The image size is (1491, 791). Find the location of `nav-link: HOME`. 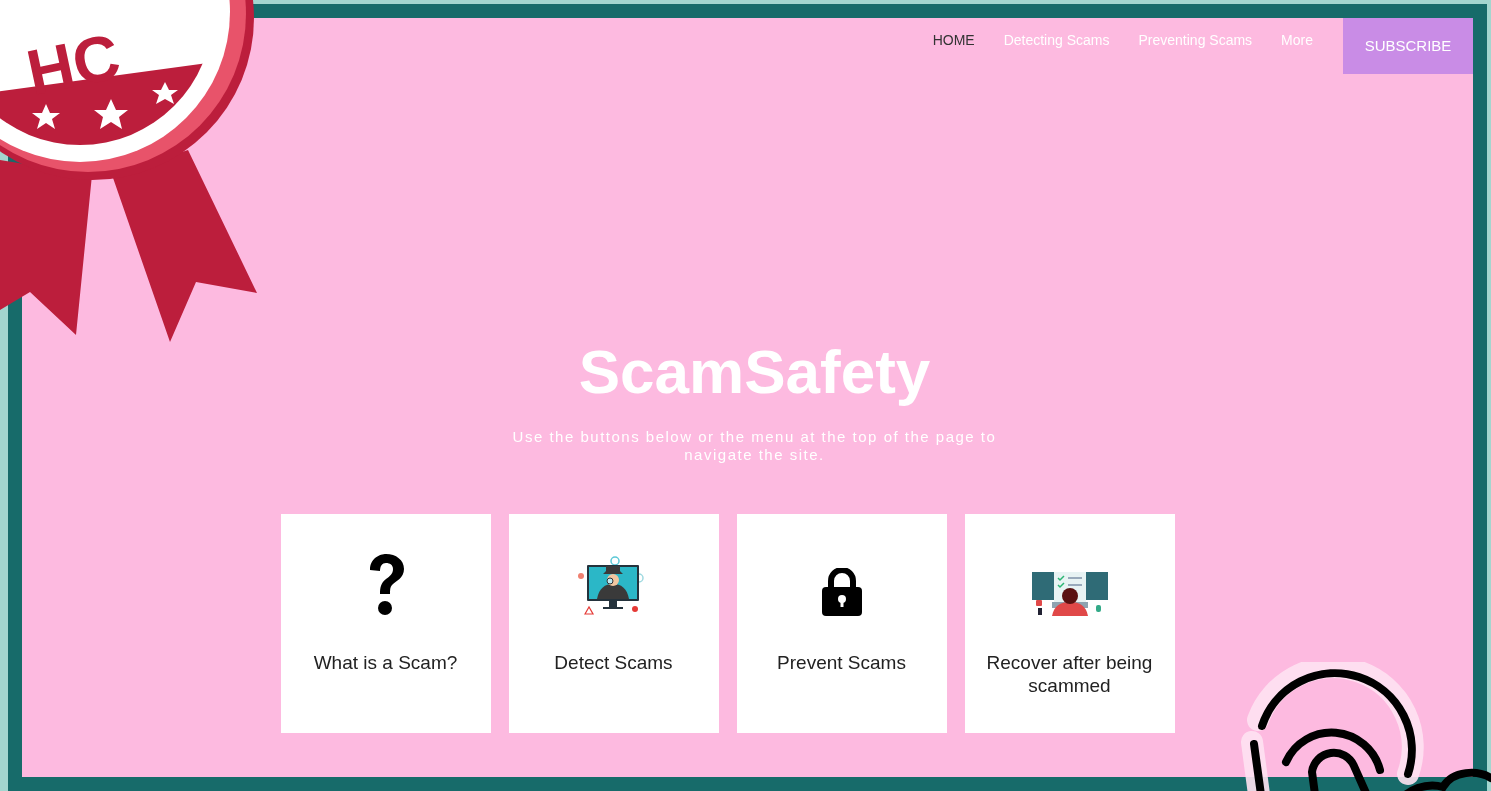

nav-link: HOME is located at coordinates (953, 40).